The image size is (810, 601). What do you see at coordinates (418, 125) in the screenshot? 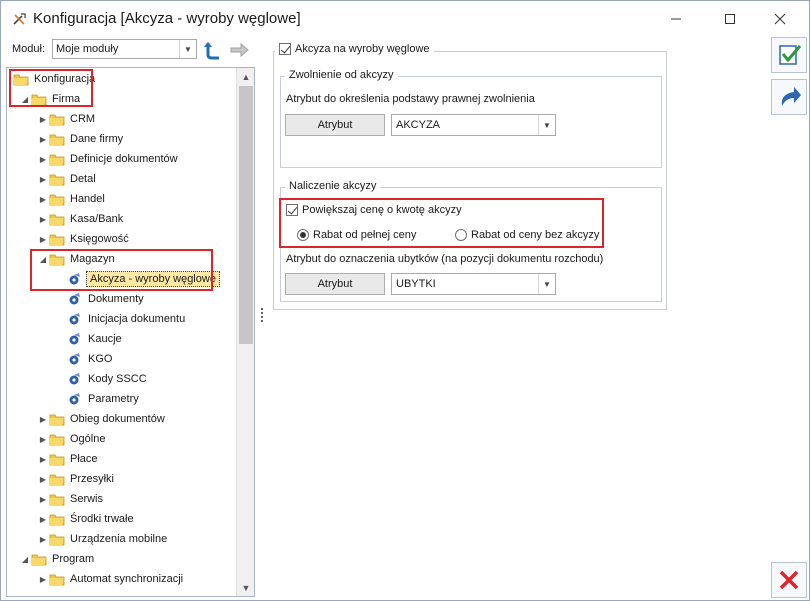
I see `exemption-attribute-value: AKCYZA` at bounding box center [418, 125].